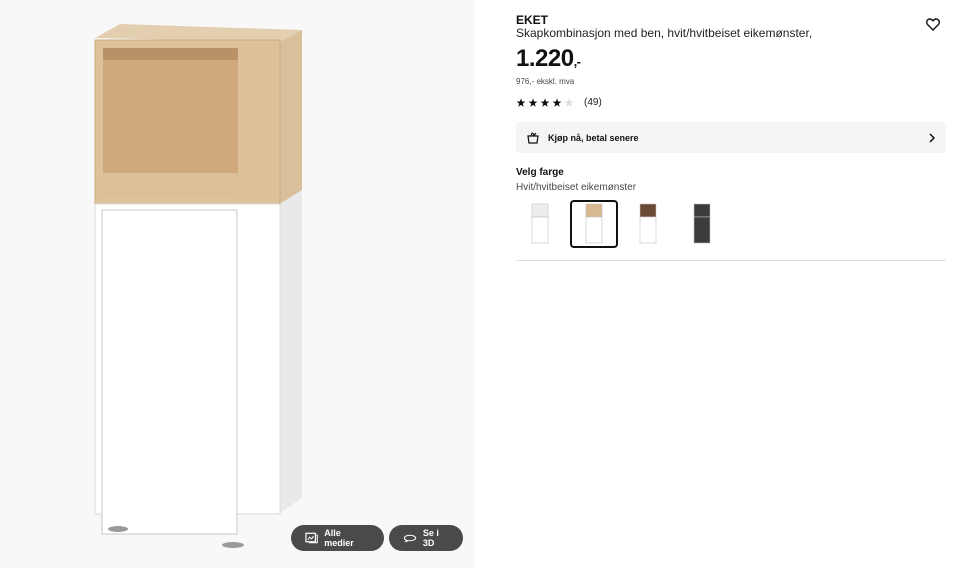  I want to click on color-selected-label: Hvit/hvitbeiset eikemønster, so click(576, 187).